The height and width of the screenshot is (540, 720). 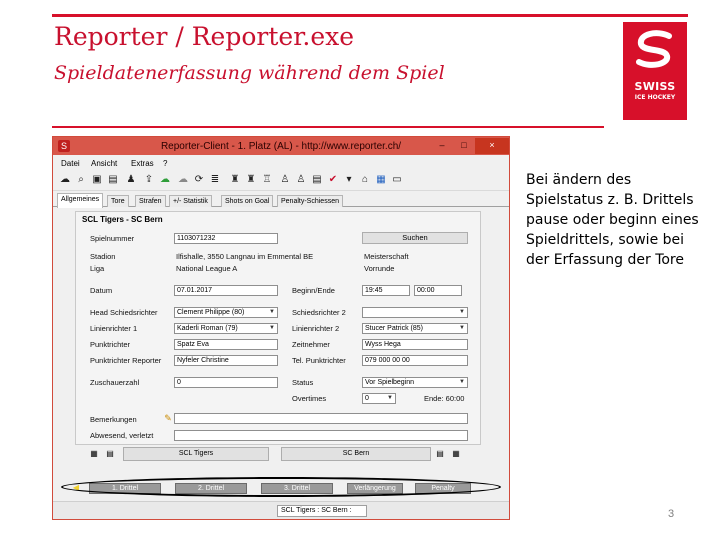 I want to click on bemerkungen-input, so click(x=321, y=418).